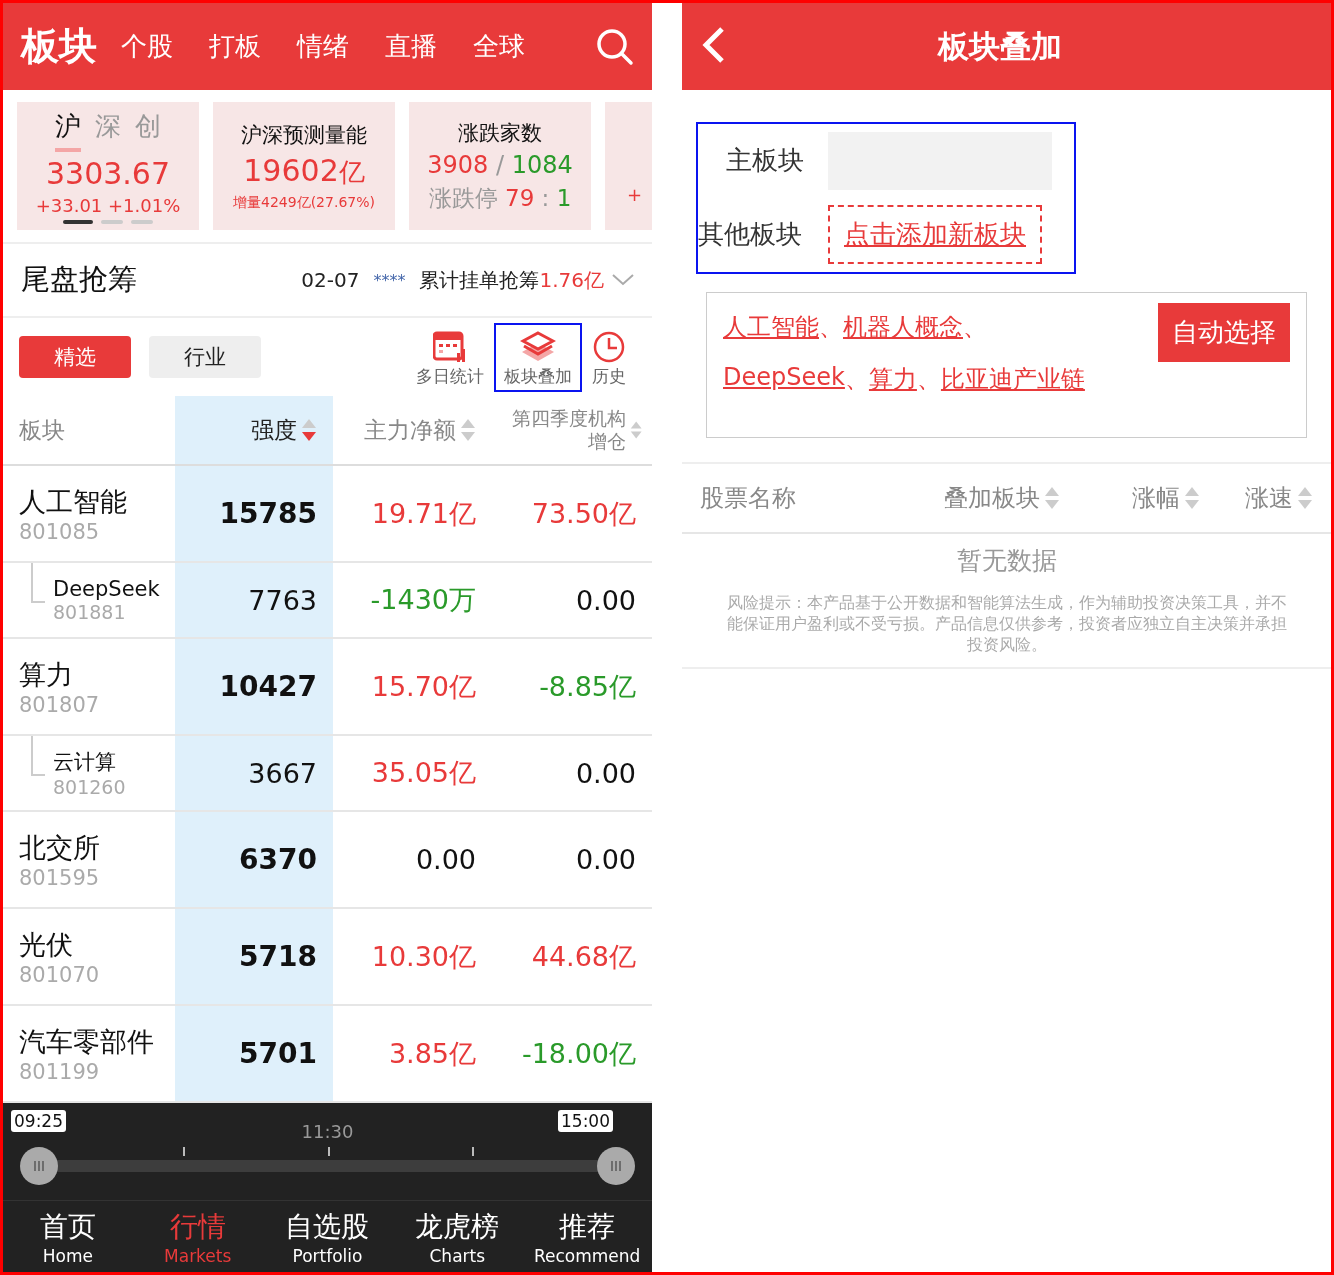 Image resolution: width=1334 pixels, height=1275 pixels. What do you see at coordinates (572, 686) in the screenshot?
I see `holding-change-cell: -8.85亿` at bounding box center [572, 686].